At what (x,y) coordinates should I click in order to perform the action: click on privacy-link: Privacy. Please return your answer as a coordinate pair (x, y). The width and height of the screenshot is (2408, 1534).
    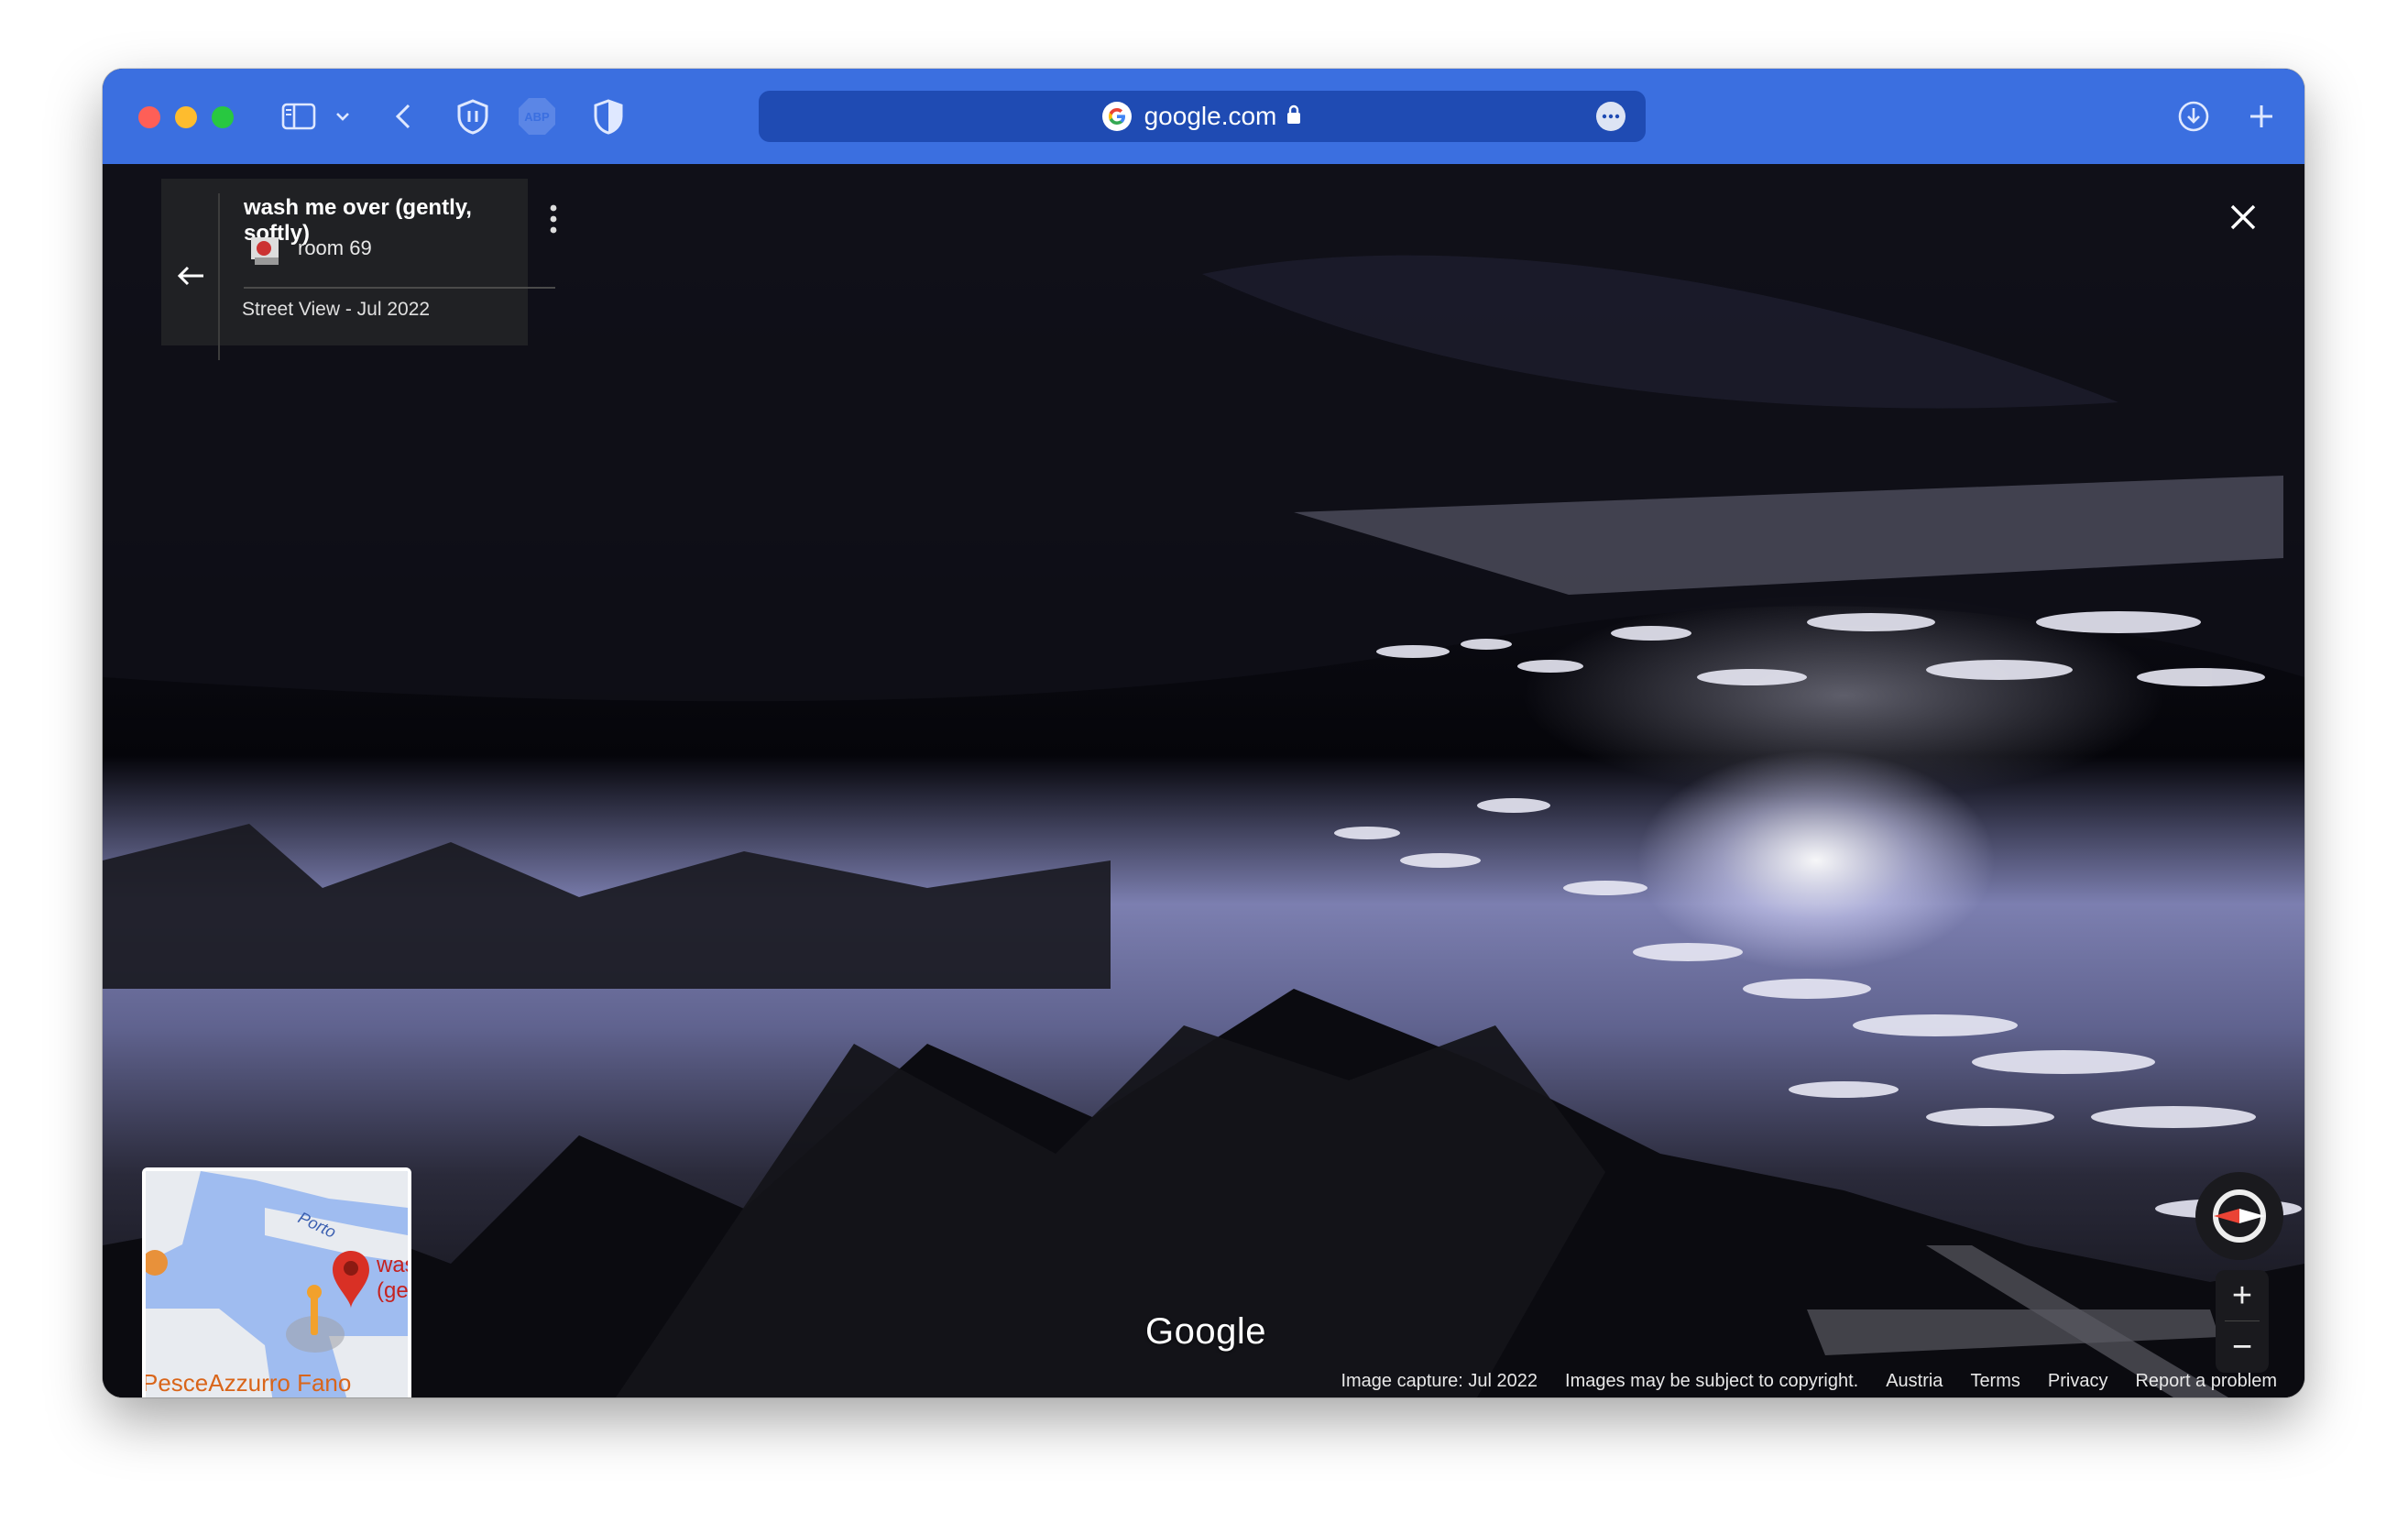
    Looking at the image, I should click on (2078, 1381).